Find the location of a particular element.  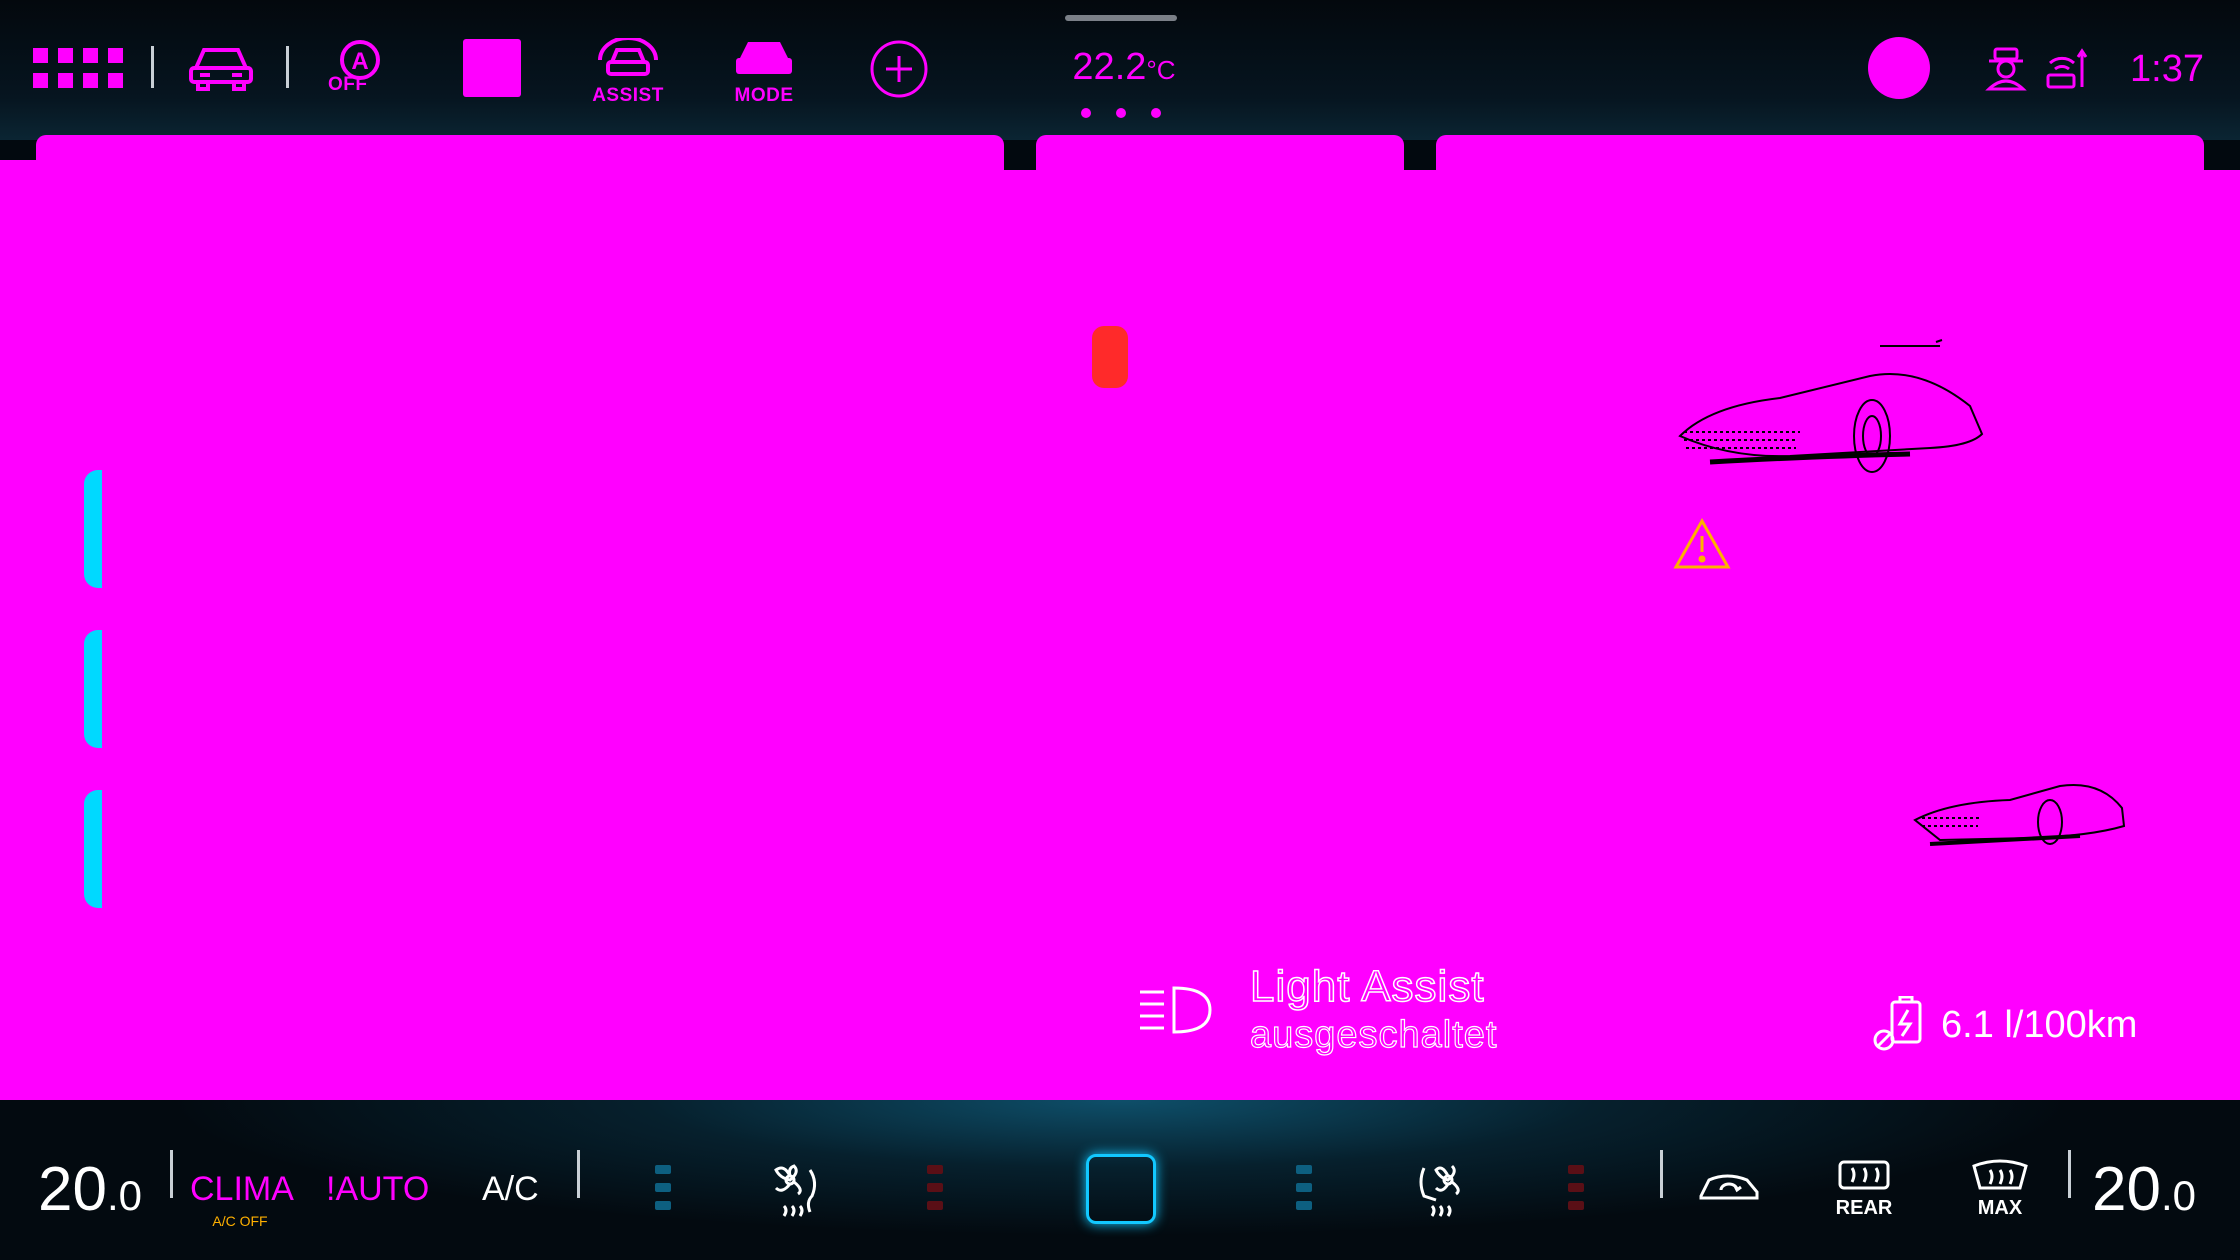

svg-text: A is located at coordinates (359, 61).